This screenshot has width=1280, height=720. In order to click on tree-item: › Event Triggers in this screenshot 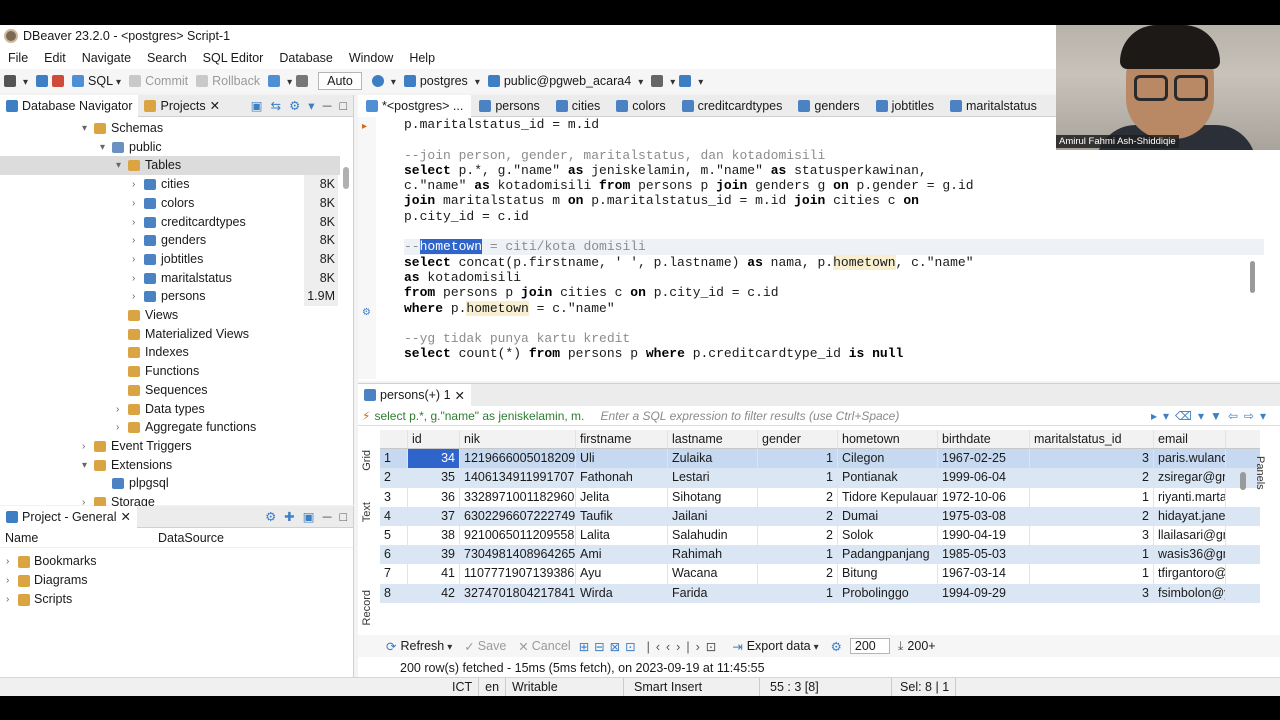, I will do `click(170, 446)`.